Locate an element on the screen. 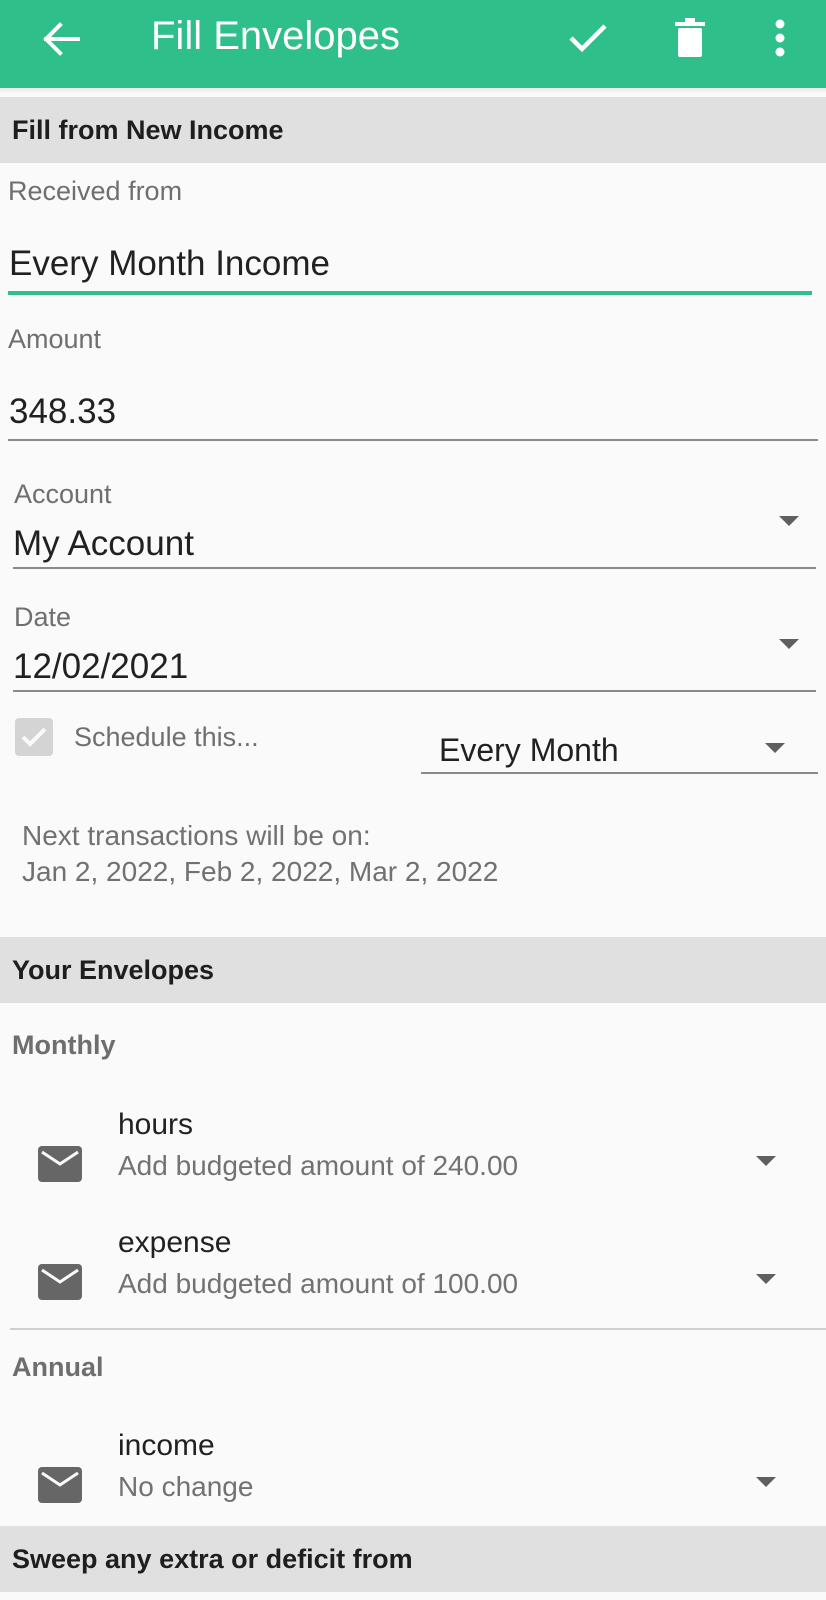 The height and width of the screenshot is (1600, 826). save-button is located at coordinates (588, 38).